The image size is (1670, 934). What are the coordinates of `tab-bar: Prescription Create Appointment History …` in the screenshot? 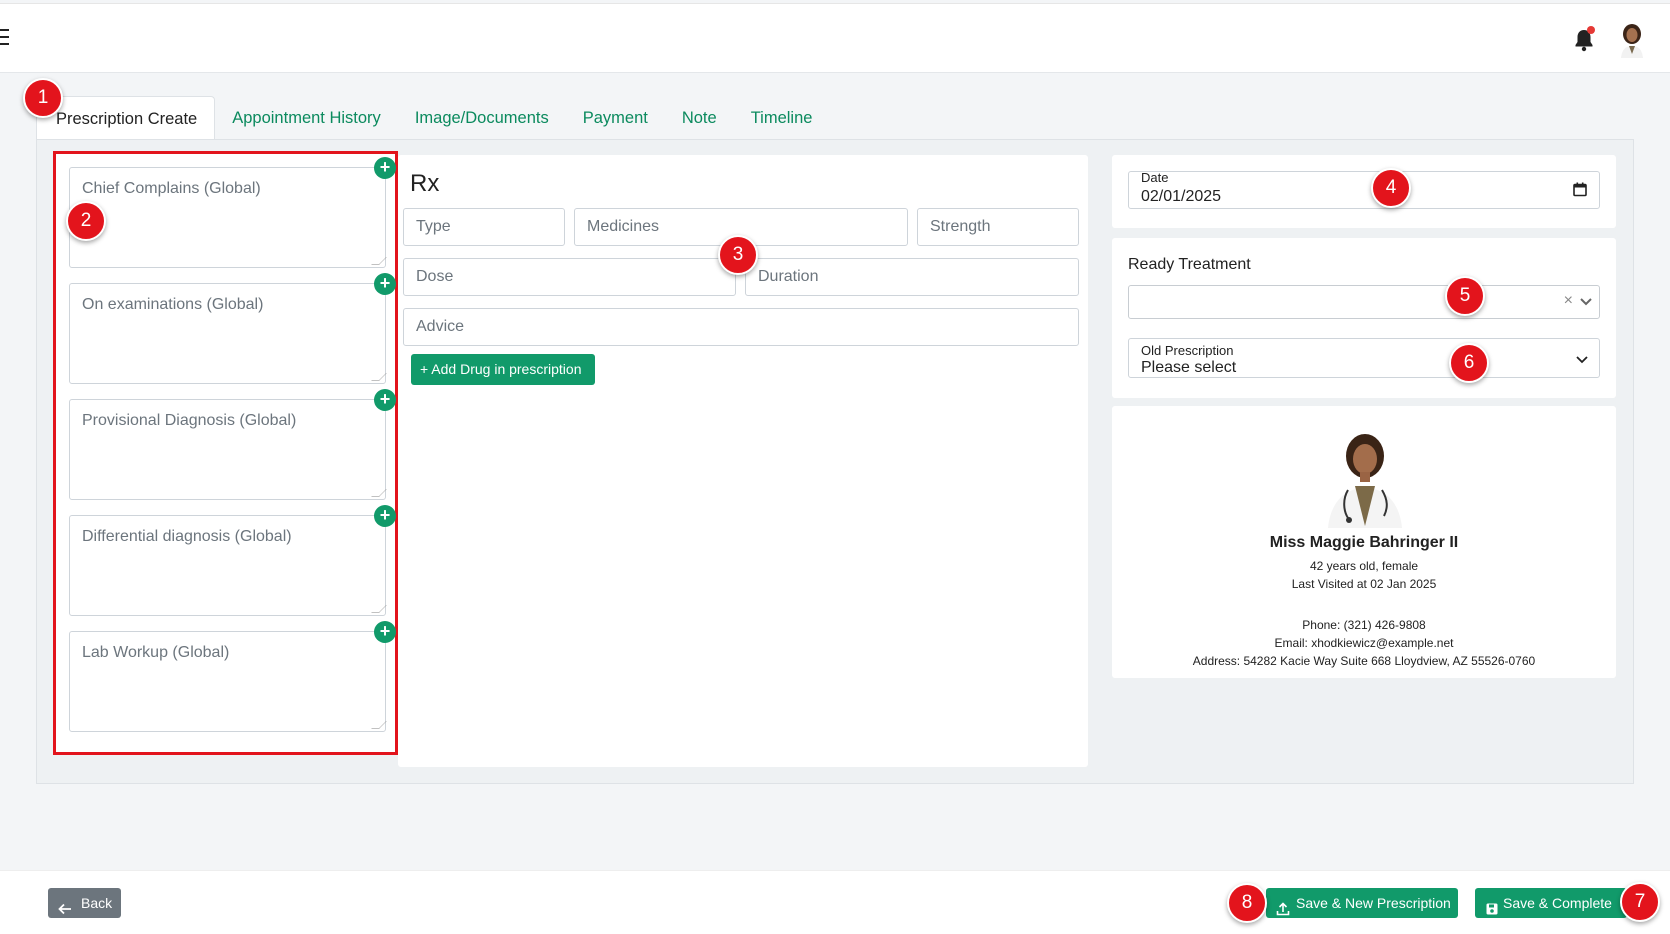 It's located at (432, 118).